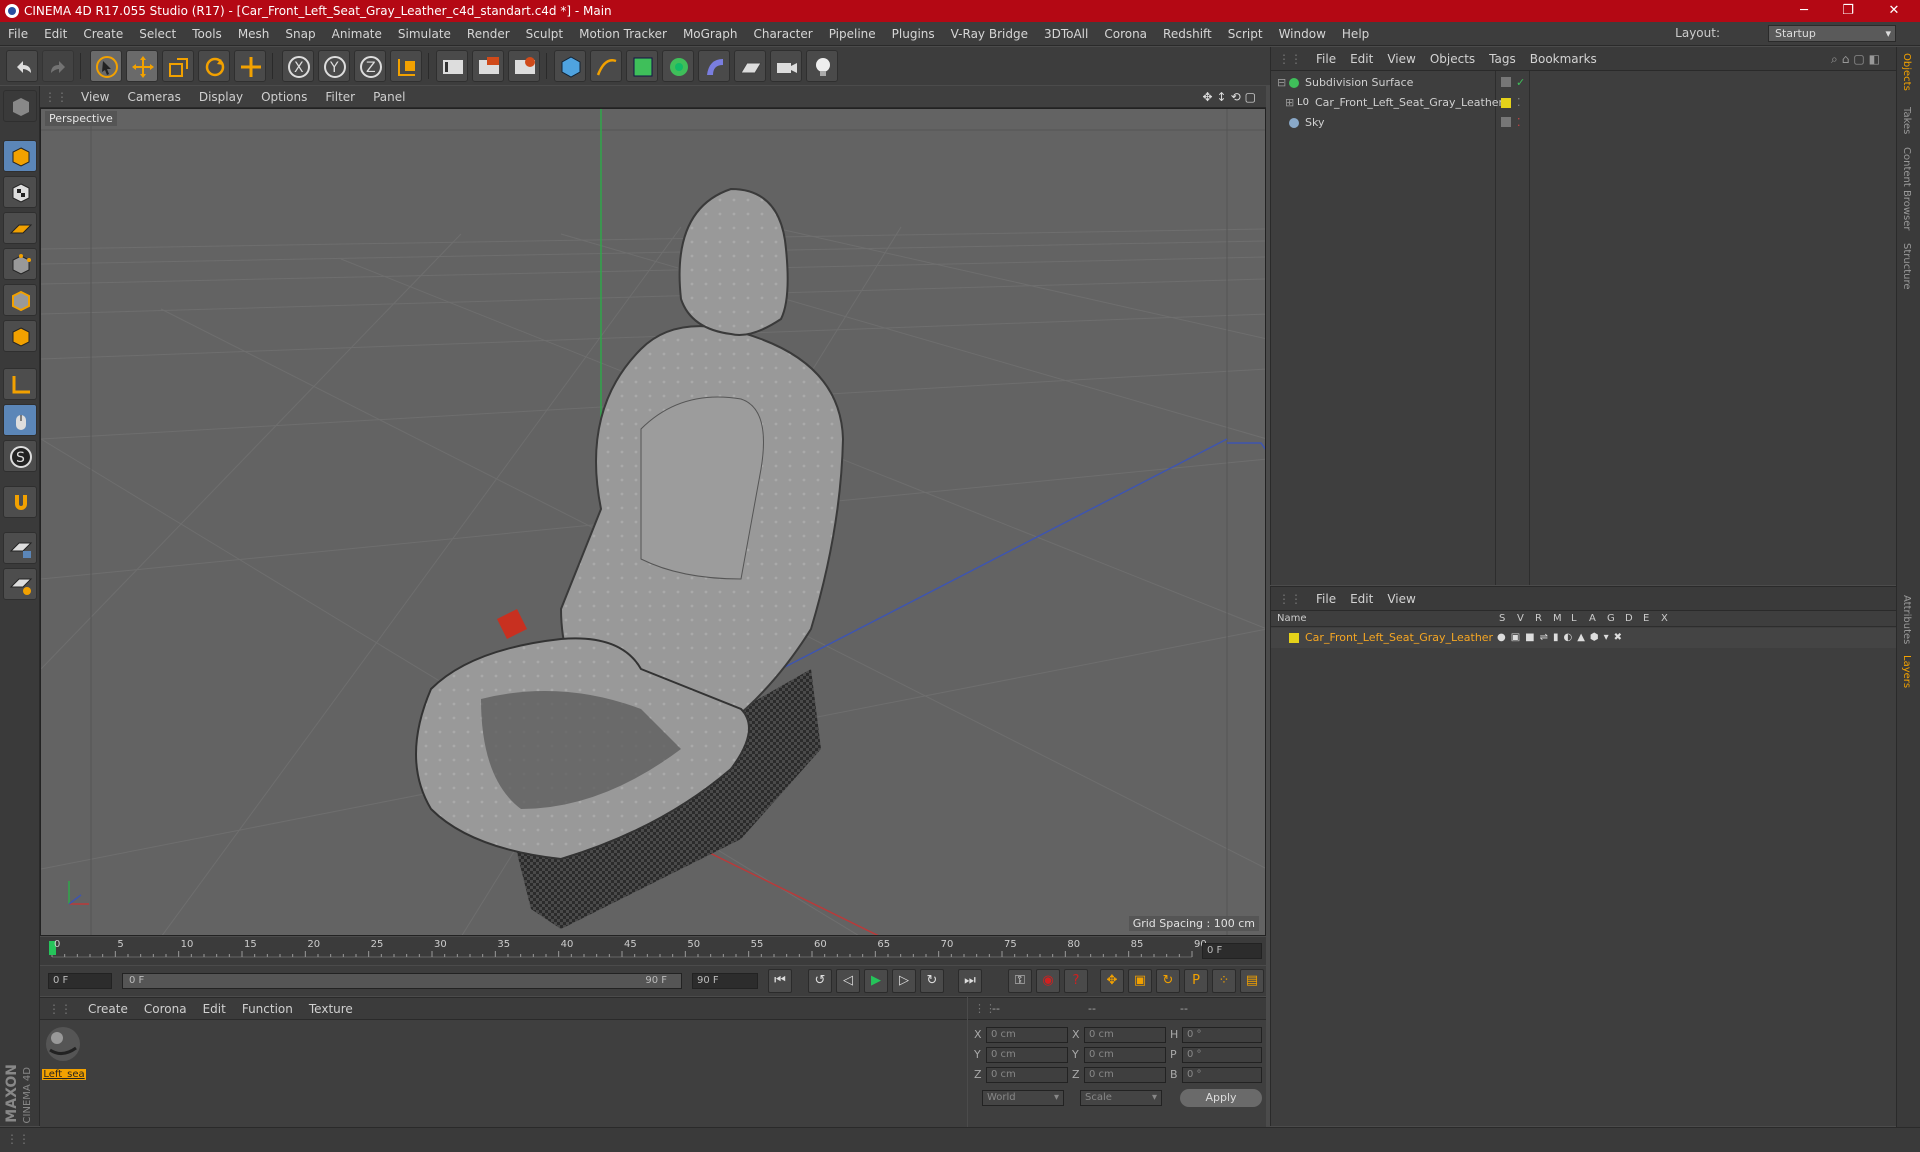  What do you see at coordinates (623, 34) in the screenshot?
I see `menu-motion-tracker: Motion Tracker` at bounding box center [623, 34].